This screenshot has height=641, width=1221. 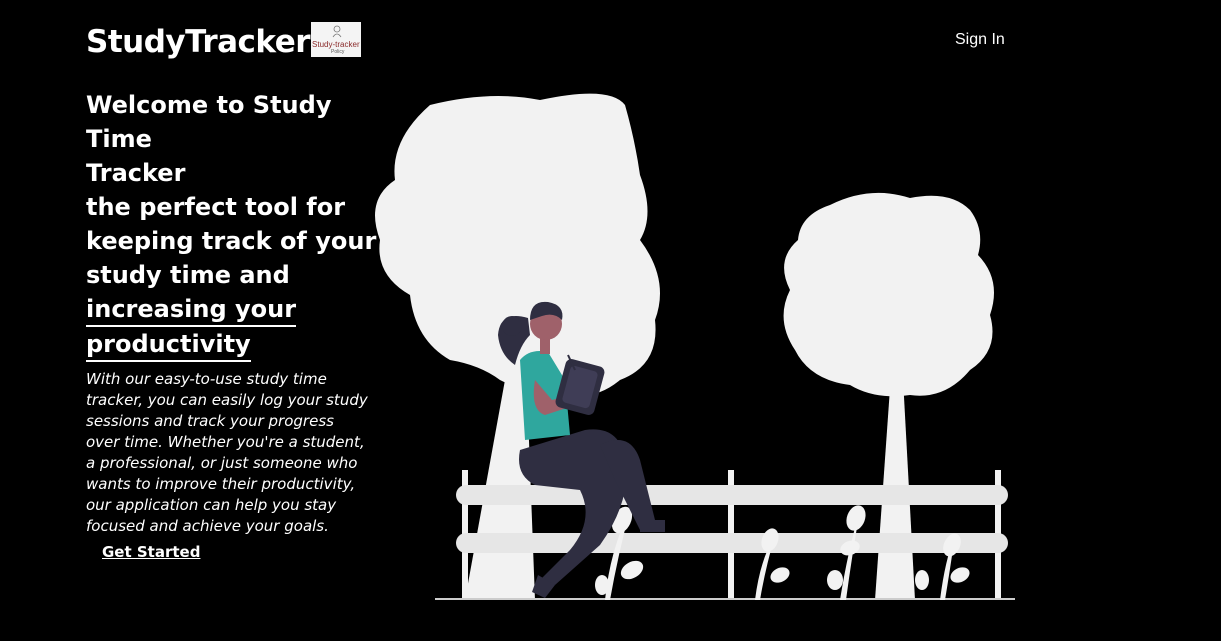 What do you see at coordinates (338, 52) in the screenshot?
I see `logo-subtext: Policy` at bounding box center [338, 52].